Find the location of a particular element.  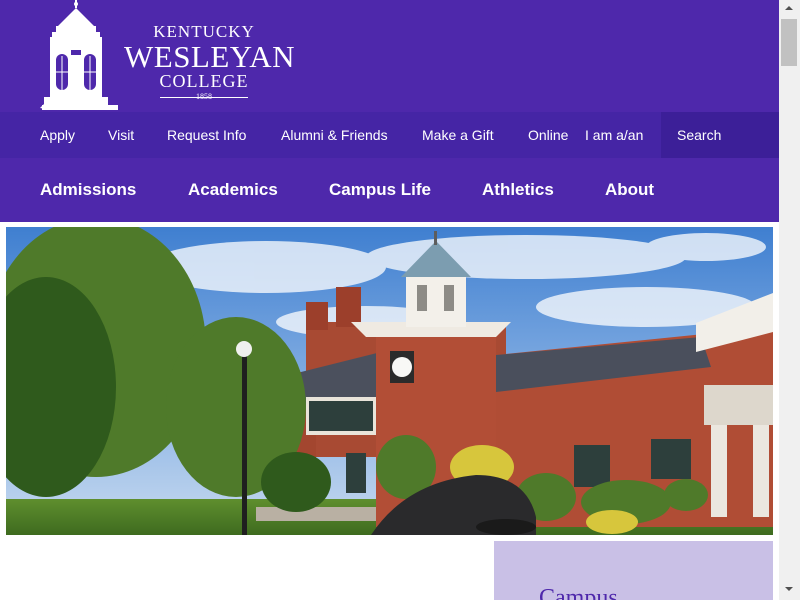

utility-alumni-friends-link: Alumni & Friends is located at coordinates (334, 135).